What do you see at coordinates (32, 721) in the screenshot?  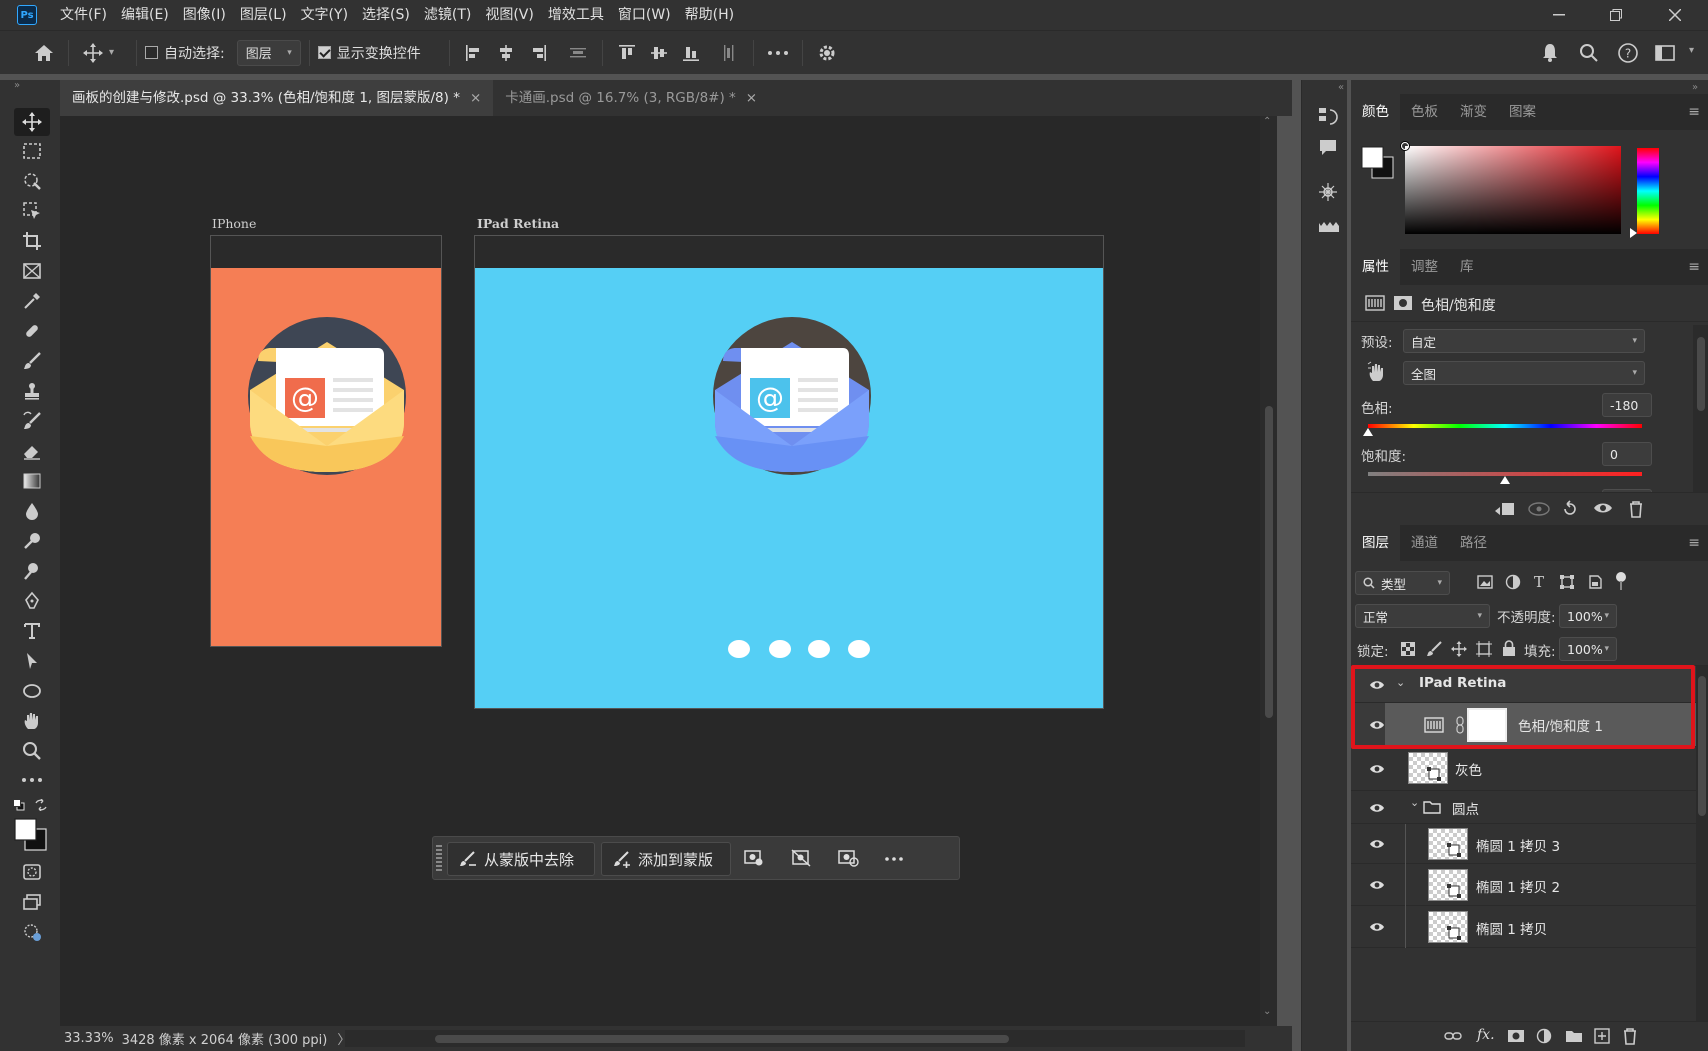 I see `hand-tool-icon` at bounding box center [32, 721].